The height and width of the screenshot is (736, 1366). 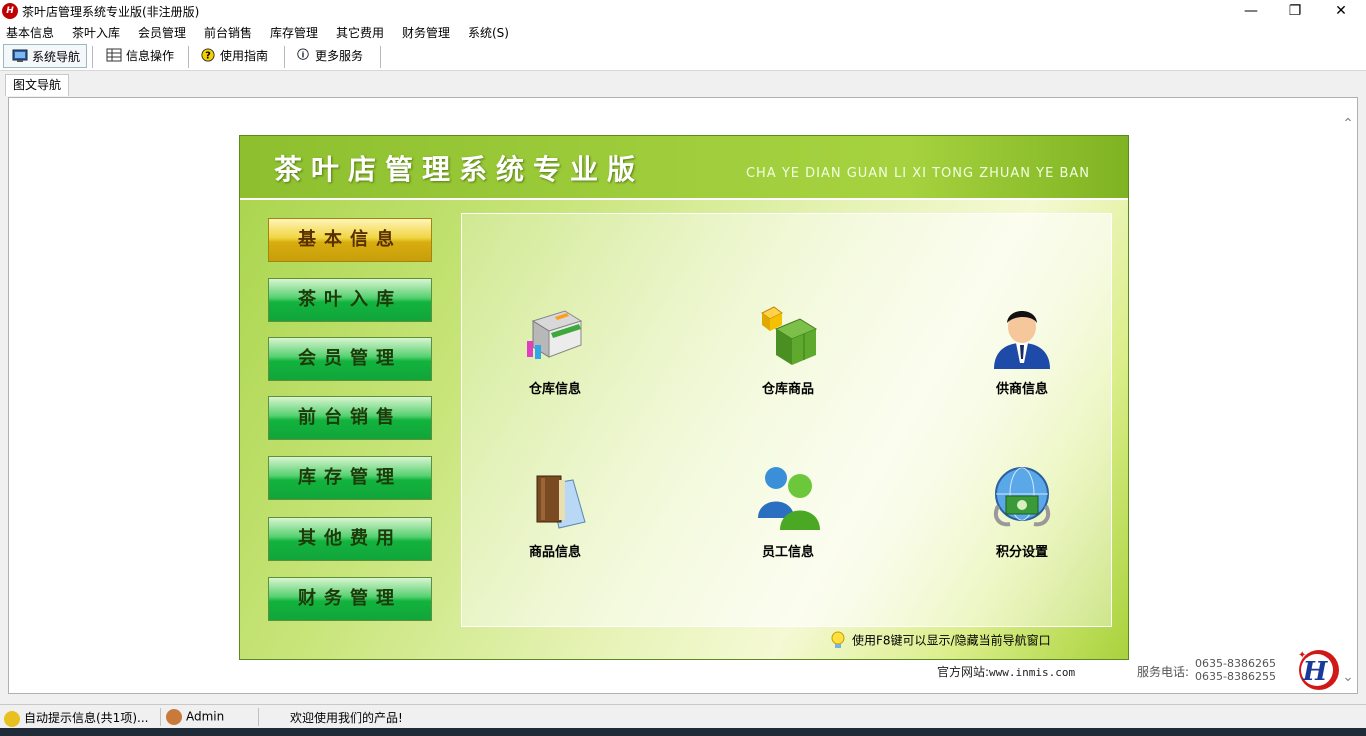 I want to click on status-user: Admin, so click(x=195, y=717).